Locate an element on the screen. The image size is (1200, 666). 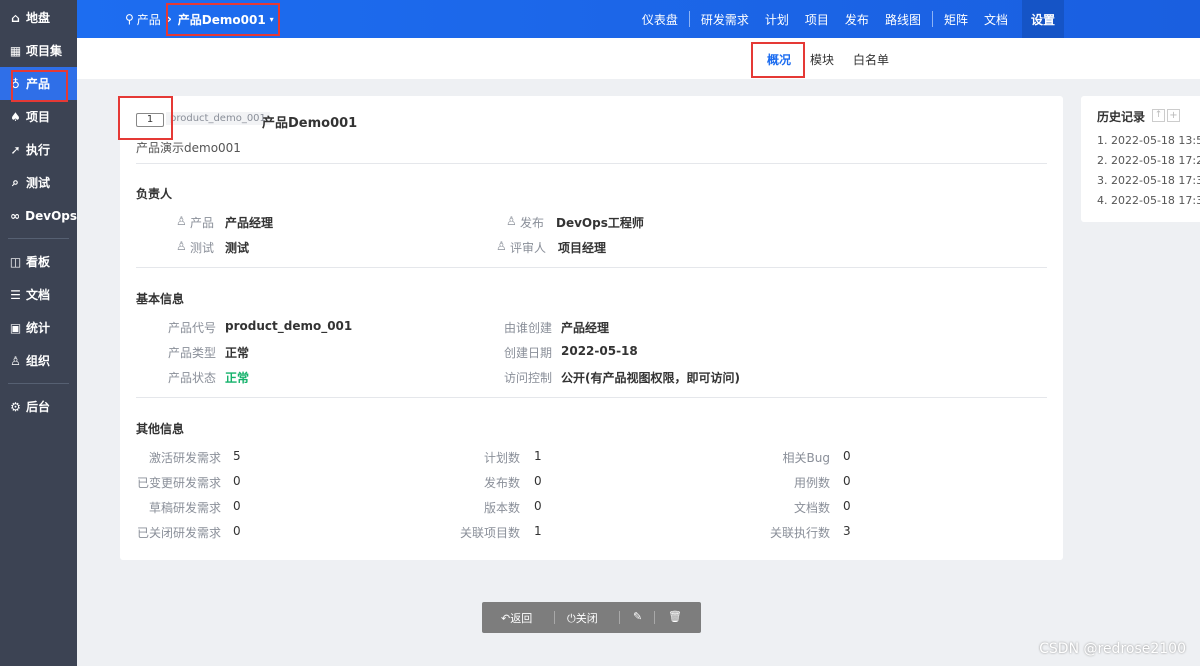
stat-label: 发布数 is located at coordinates (501, 483).